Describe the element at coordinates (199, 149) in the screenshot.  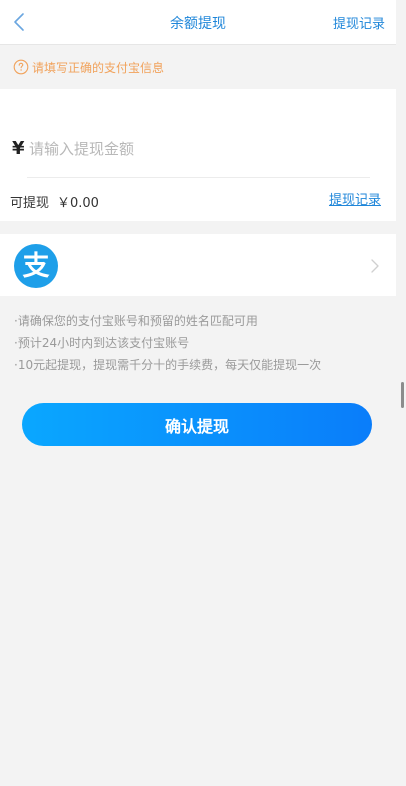
I see `amount-input` at that location.